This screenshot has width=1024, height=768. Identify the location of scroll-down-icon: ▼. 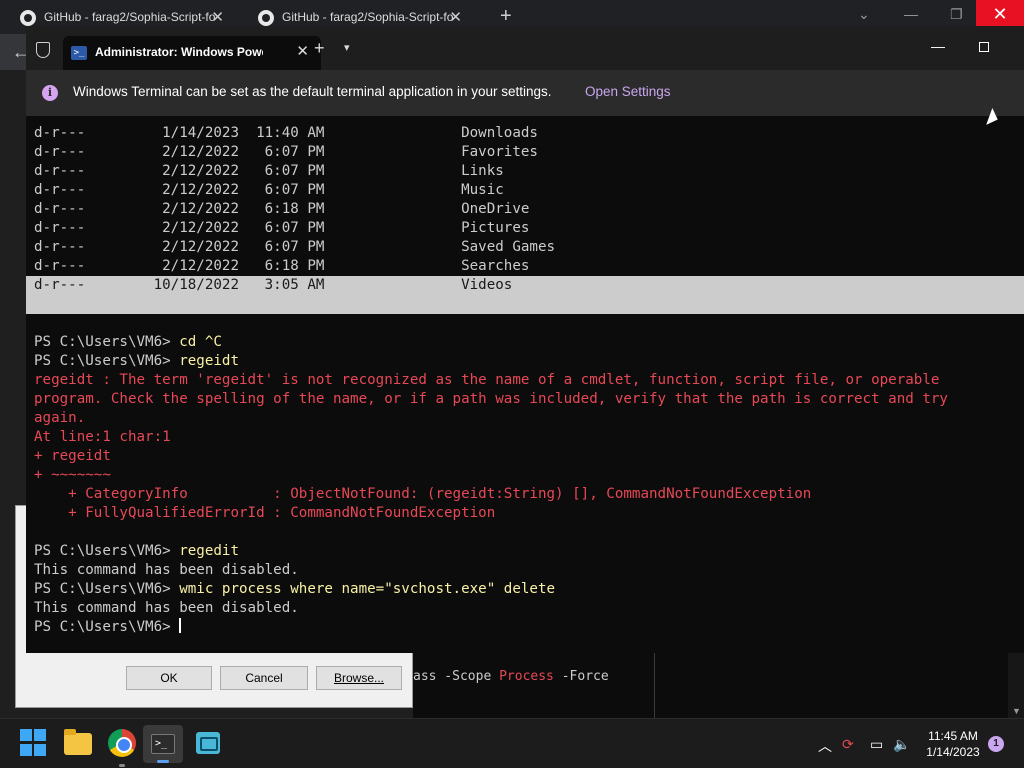
(1016, 711).